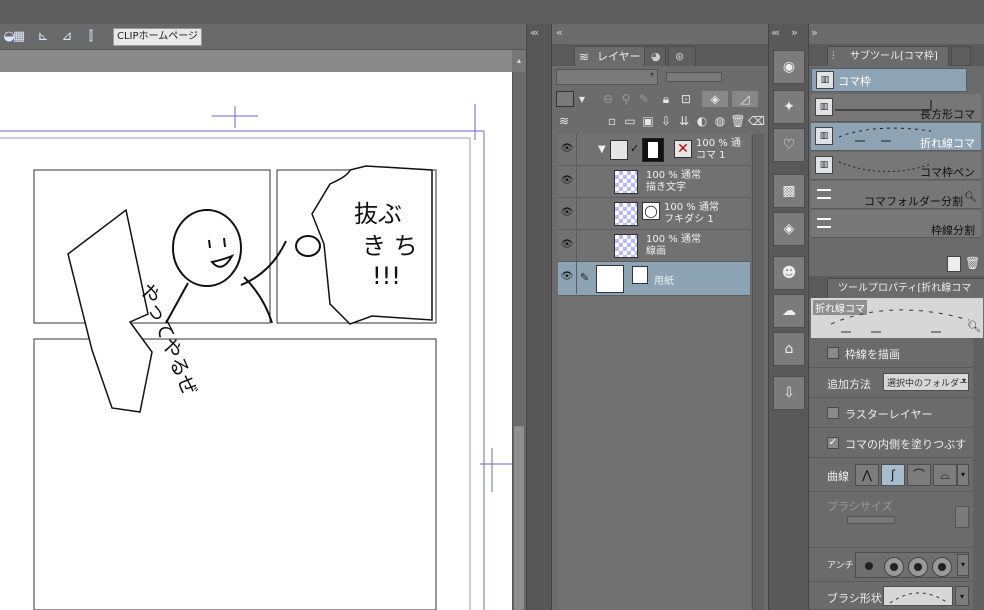  Describe the element at coordinates (789, 191) in the screenshot. I see `folder-pattern-icon: ▩` at that location.